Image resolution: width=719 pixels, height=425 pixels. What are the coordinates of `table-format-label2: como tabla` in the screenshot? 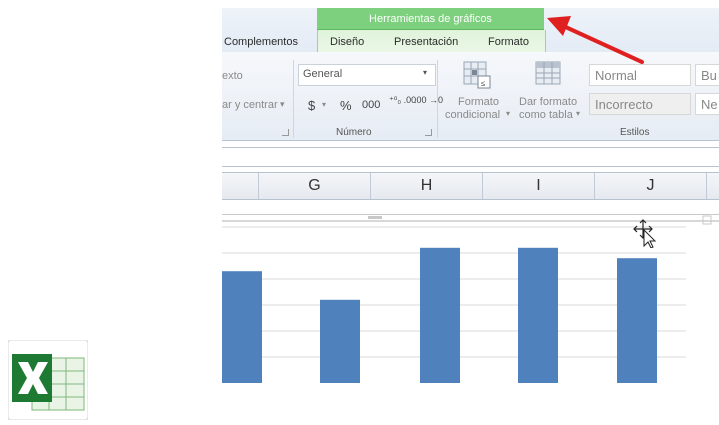 It's located at (546, 115).